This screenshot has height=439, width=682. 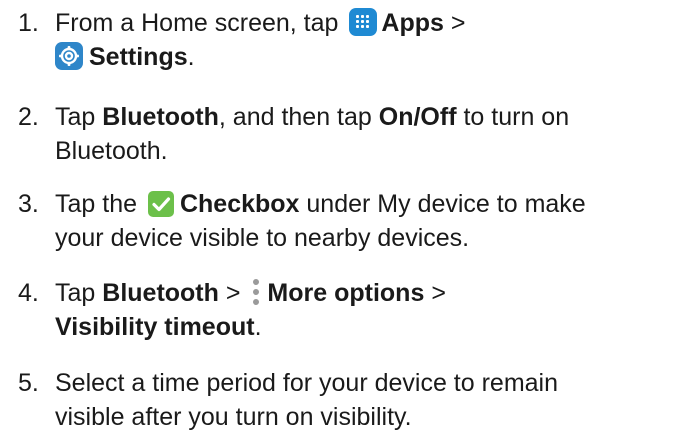 What do you see at coordinates (69, 56) in the screenshot?
I see `settings-icon` at bounding box center [69, 56].